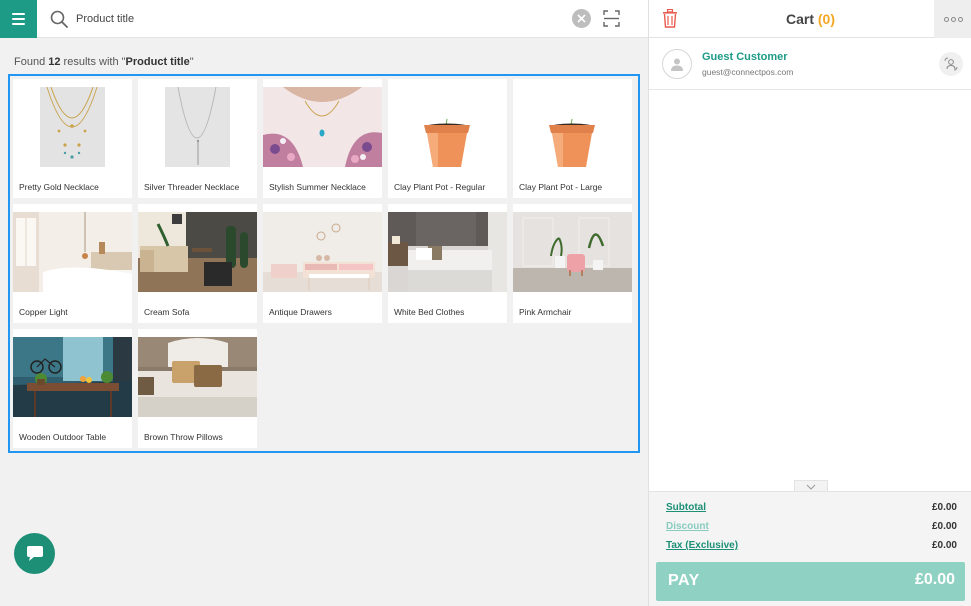  I want to click on switch-customer-button, so click(951, 64).